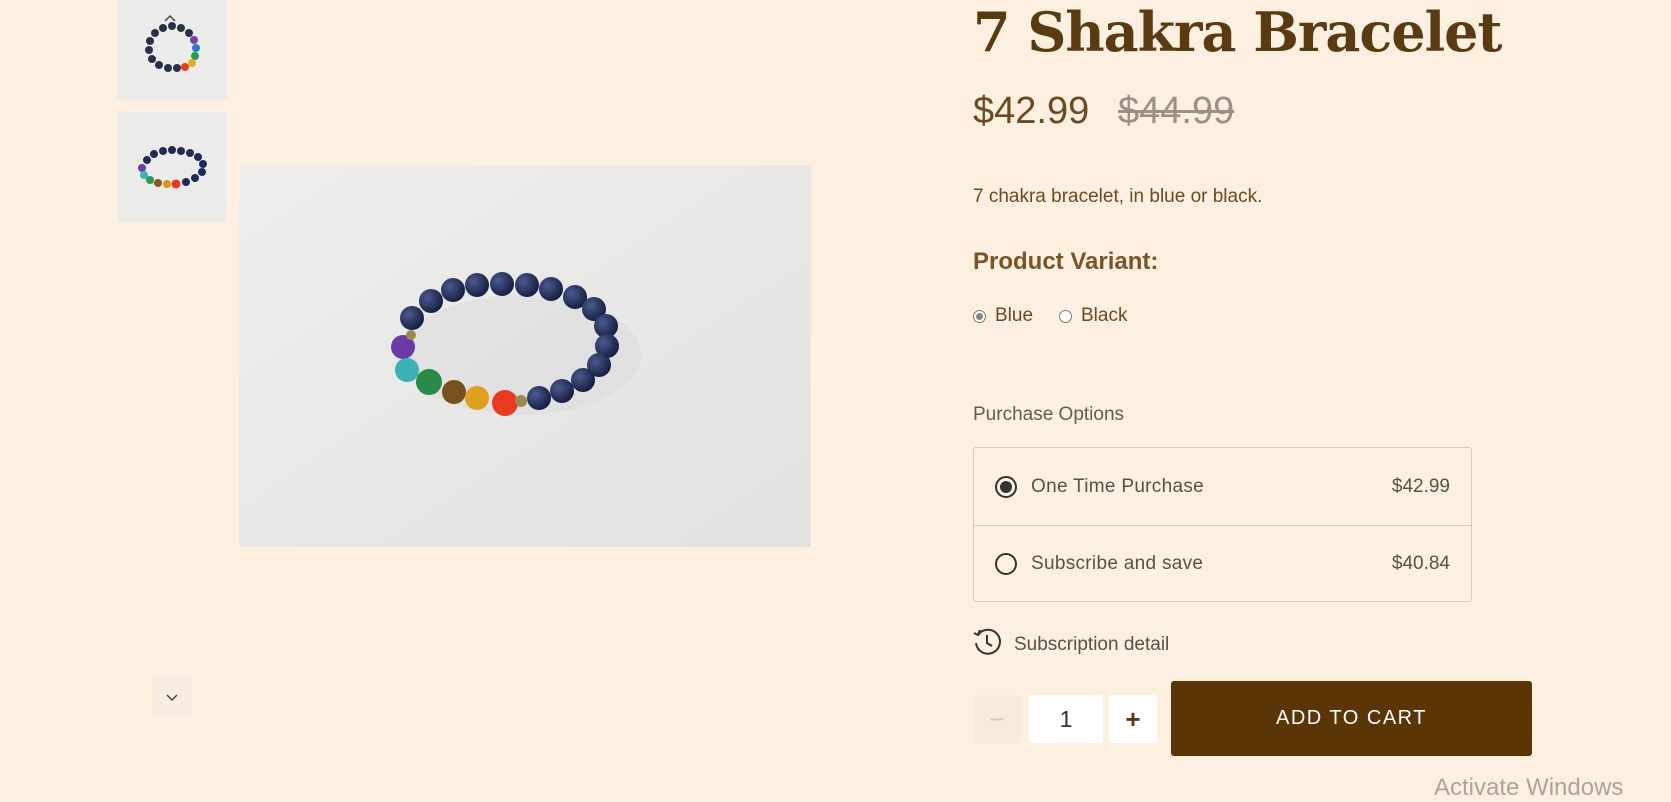  Describe the element at coordinates (1420, 486) in the screenshot. I see `purchase-option-price: $42.99` at that location.